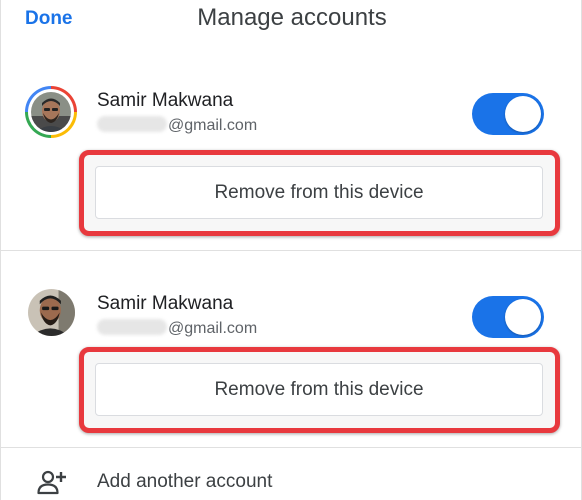 This screenshot has height=500, width=582. Describe the element at coordinates (185, 481) in the screenshot. I see `add-account-label: Add another account` at that location.